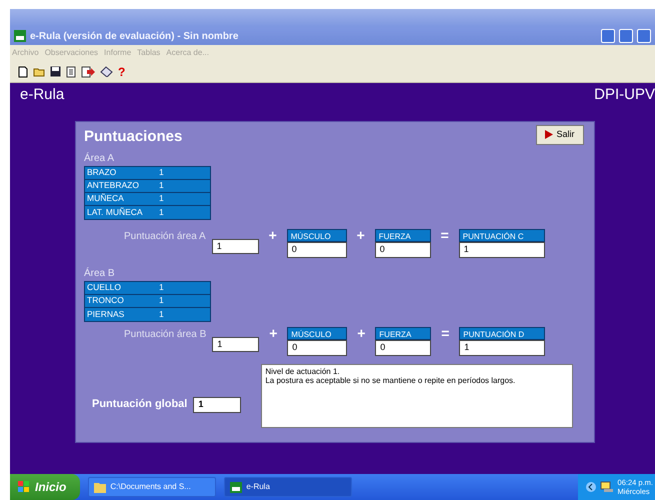  What do you see at coordinates (45, 487) in the screenshot?
I see `start-button: Inicio` at bounding box center [45, 487].